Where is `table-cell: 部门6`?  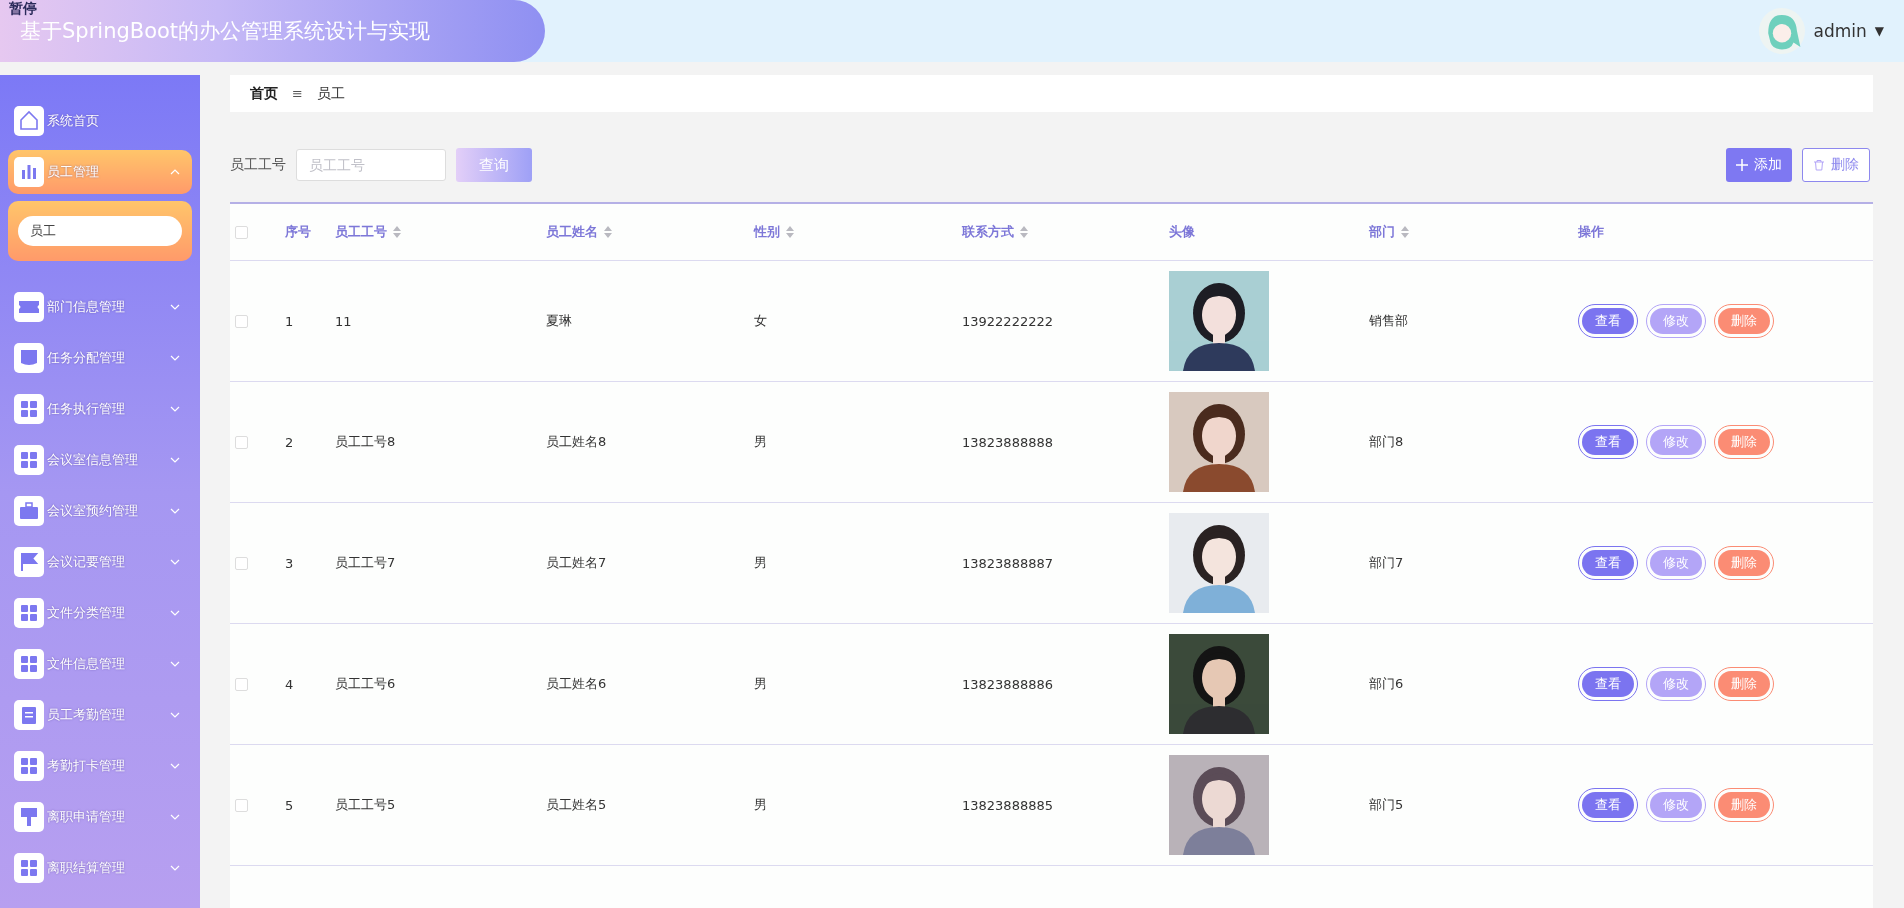 table-cell: 部门6 is located at coordinates (1386, 684).